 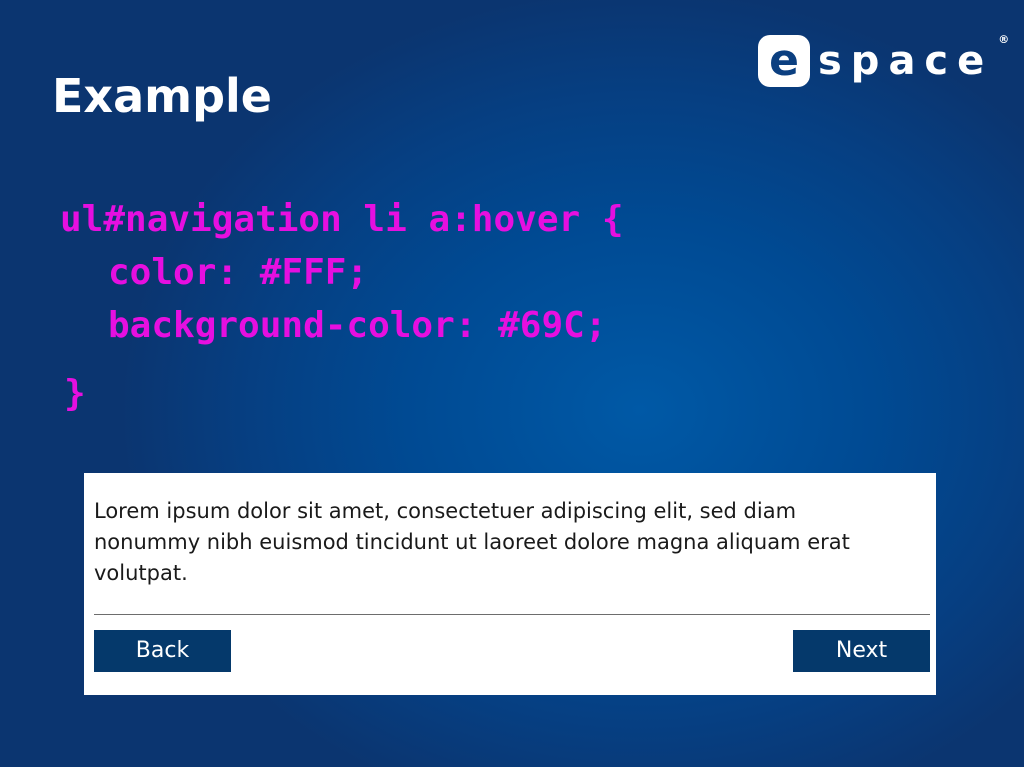 What do you see at coordinates (162, 651) in the screenshot?
I see `back-button: Back` at bounding box center [162, 651].